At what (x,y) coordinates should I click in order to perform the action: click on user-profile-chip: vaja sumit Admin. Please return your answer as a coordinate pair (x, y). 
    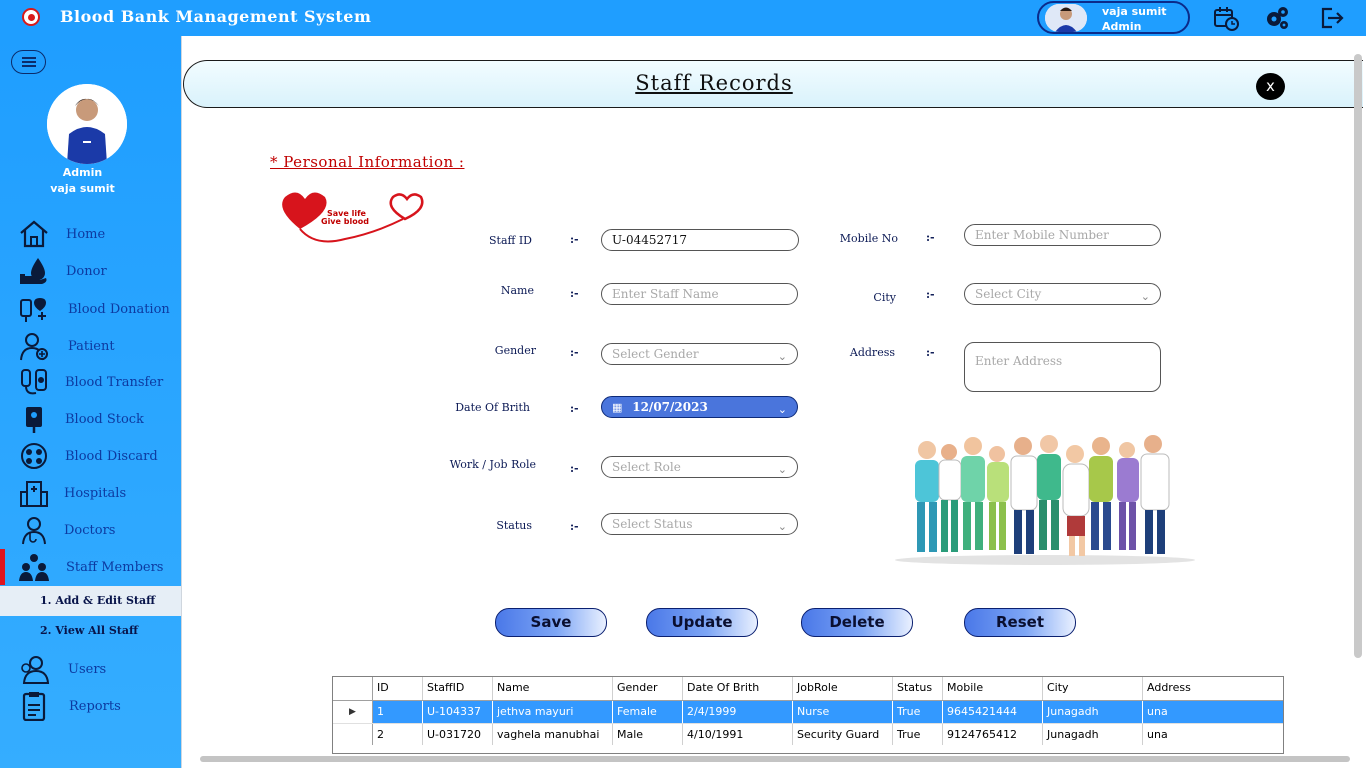
    Looking at the image, I should click on (1113, 17).